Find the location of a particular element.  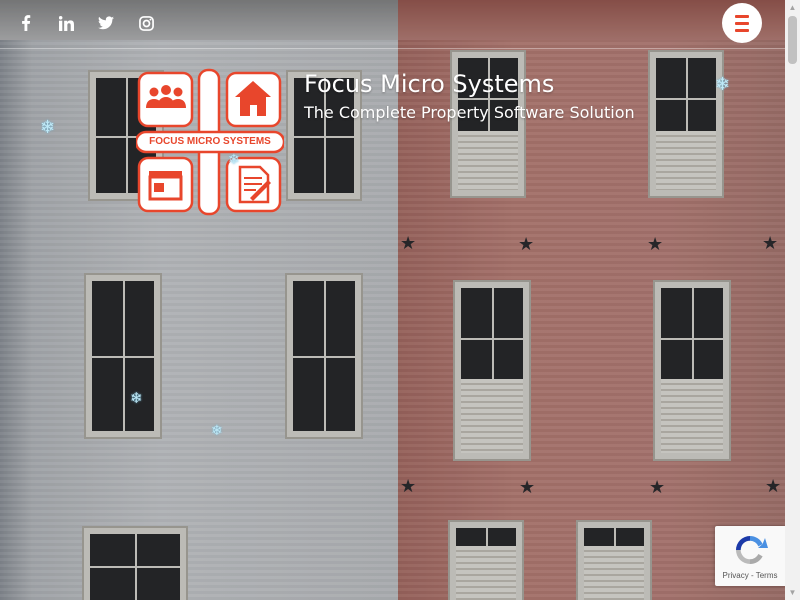

linkedin-link is located at coordinates (66, 23).